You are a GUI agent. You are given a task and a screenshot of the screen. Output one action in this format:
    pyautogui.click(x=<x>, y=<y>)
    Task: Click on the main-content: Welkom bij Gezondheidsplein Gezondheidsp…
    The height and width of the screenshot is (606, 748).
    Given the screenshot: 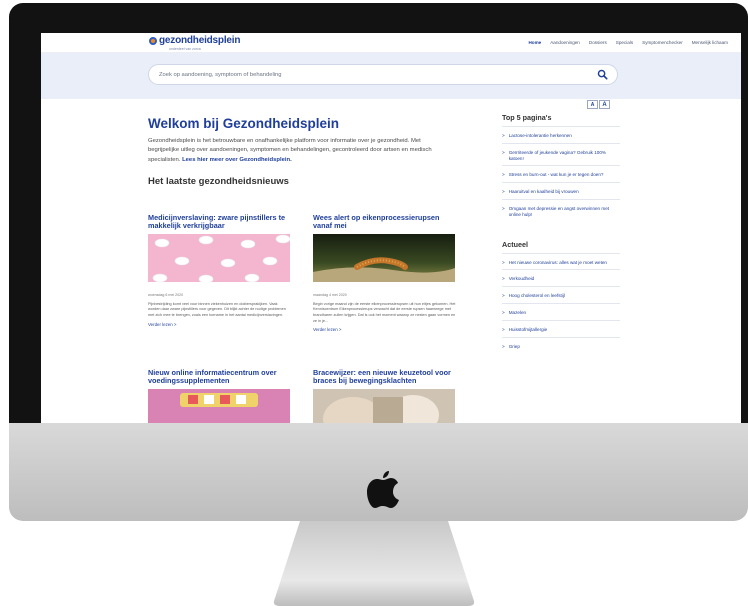 What is the action you would take?
    pyautogui.click(x=303, y=152)
    